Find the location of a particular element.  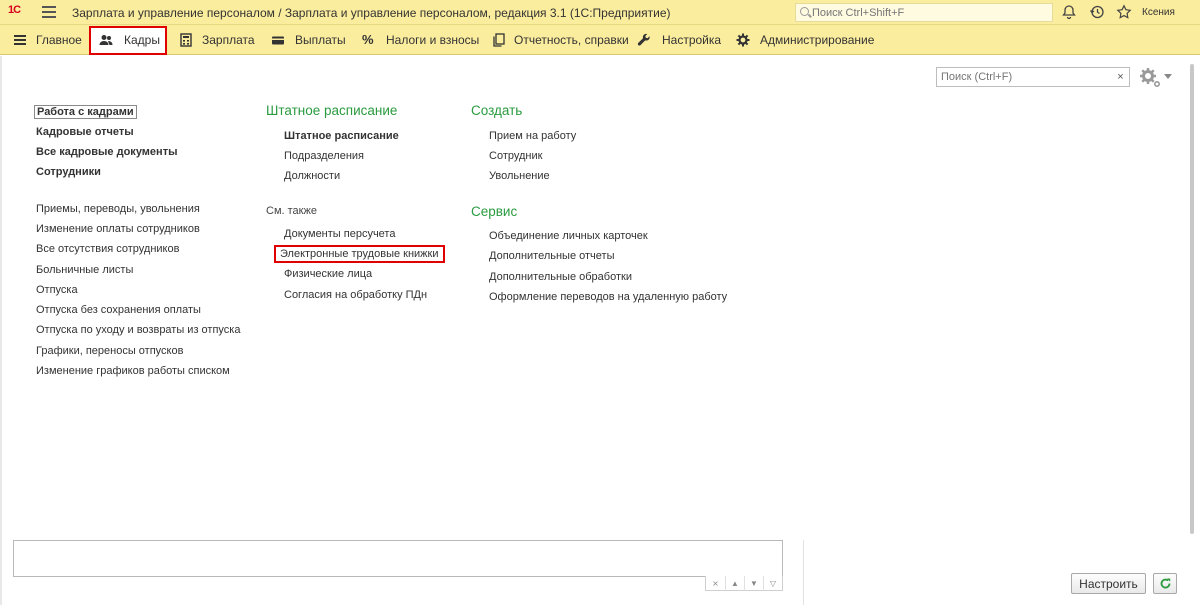

scrollbar-thumb is located at coordinates (1192, 299).